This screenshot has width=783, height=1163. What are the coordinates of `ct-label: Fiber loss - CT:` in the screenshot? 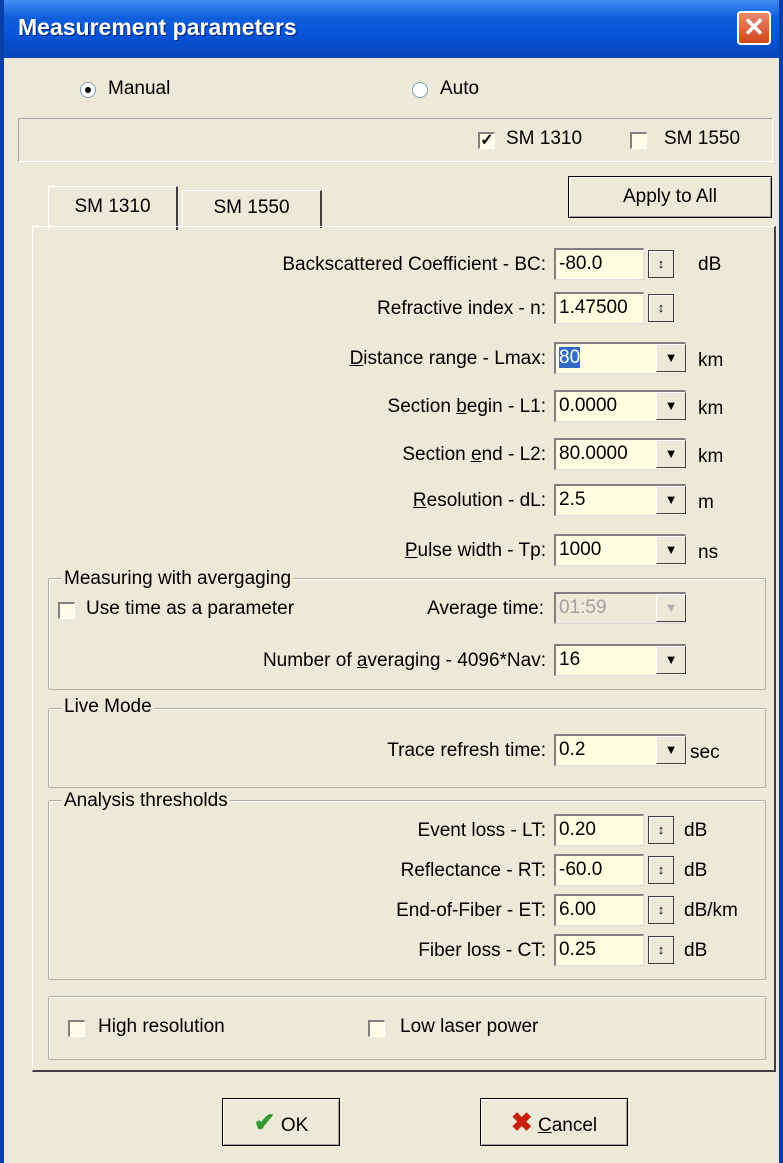 It's located at (482, 950).